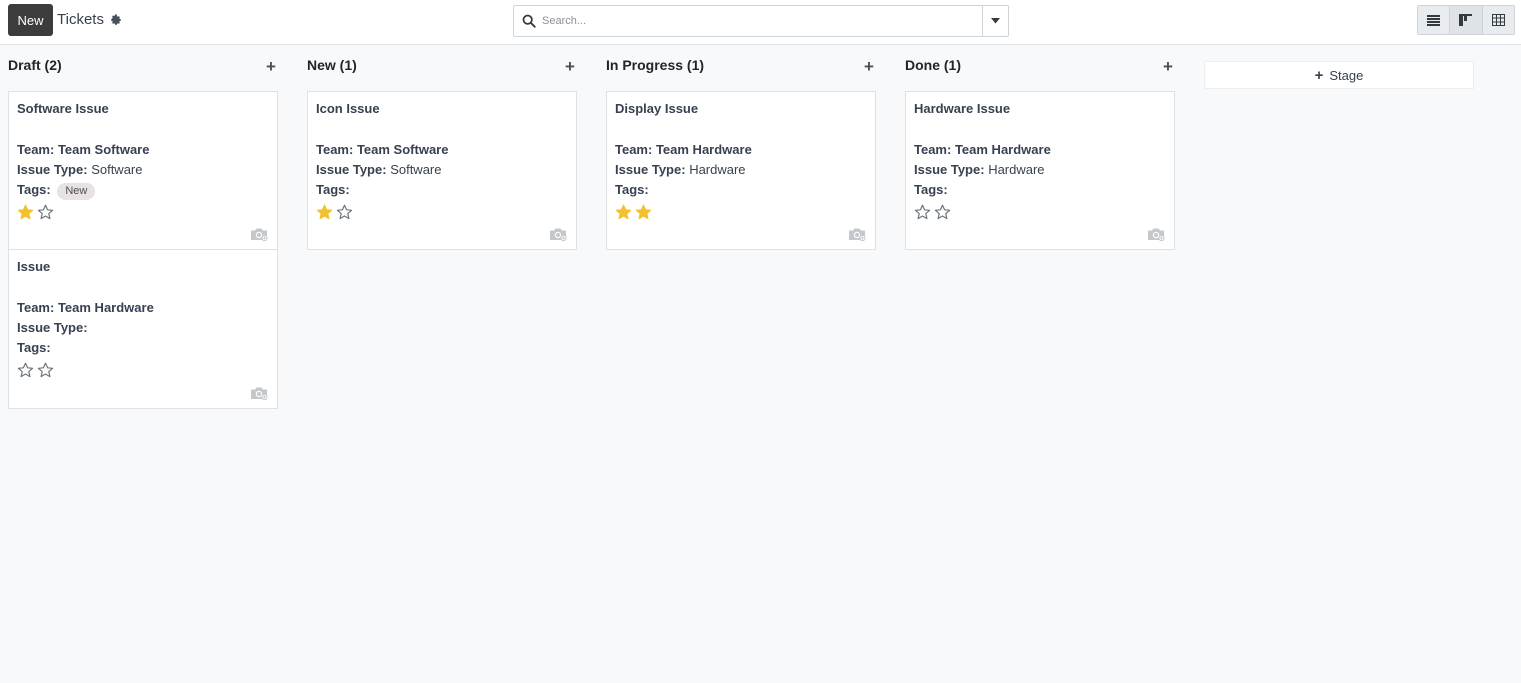  I want to click on tags-field: Tags: New, so click(143, 190).